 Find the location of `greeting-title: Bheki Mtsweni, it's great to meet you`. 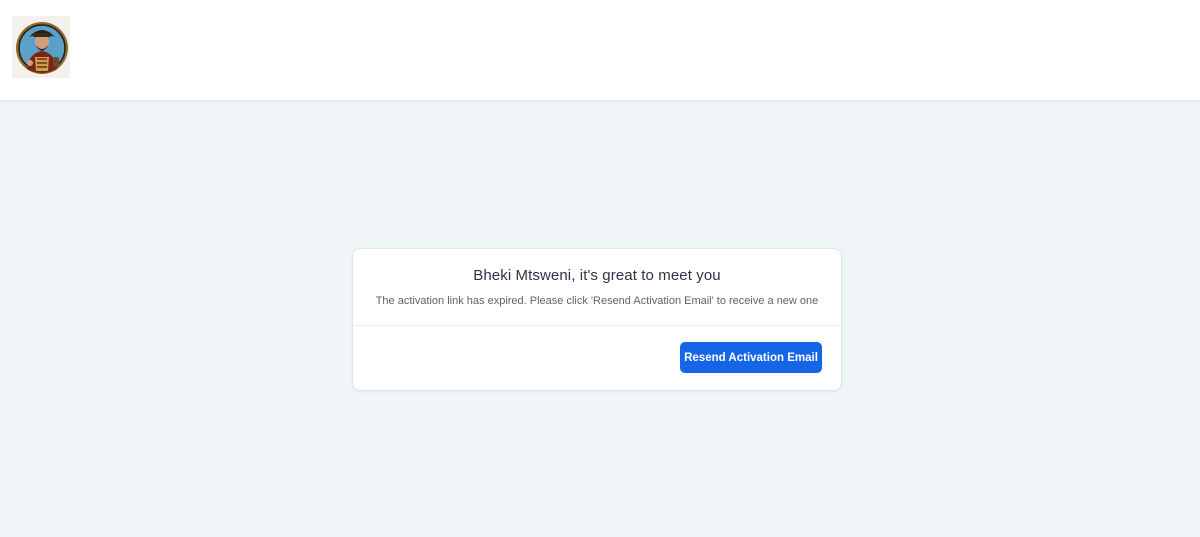

greeting-title: Bheki Mtsweni, it's great to meet you is located at coordinates (597, 275).